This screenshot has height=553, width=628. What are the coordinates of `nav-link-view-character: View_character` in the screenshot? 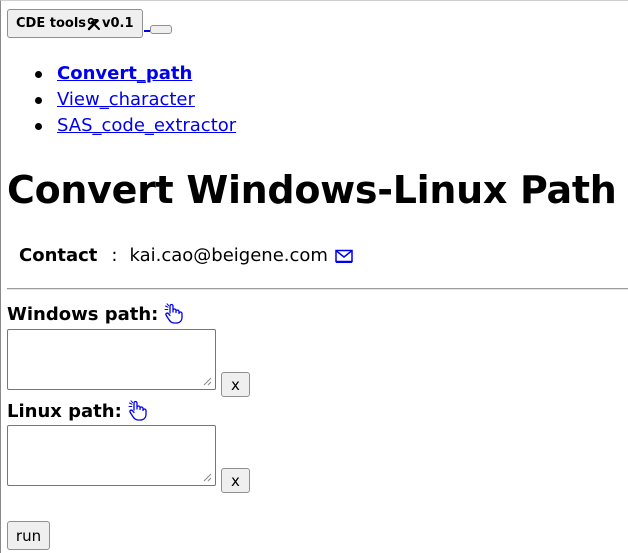 It's located at (126, 100).